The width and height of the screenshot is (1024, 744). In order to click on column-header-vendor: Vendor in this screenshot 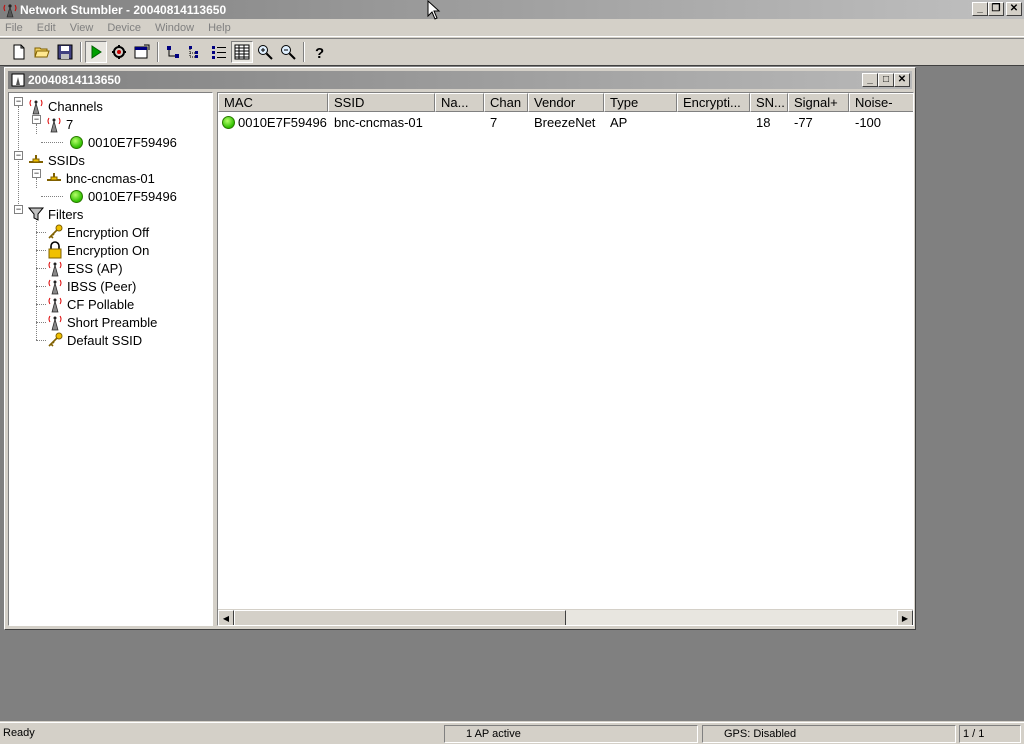, I will do `click(566, 102)`.